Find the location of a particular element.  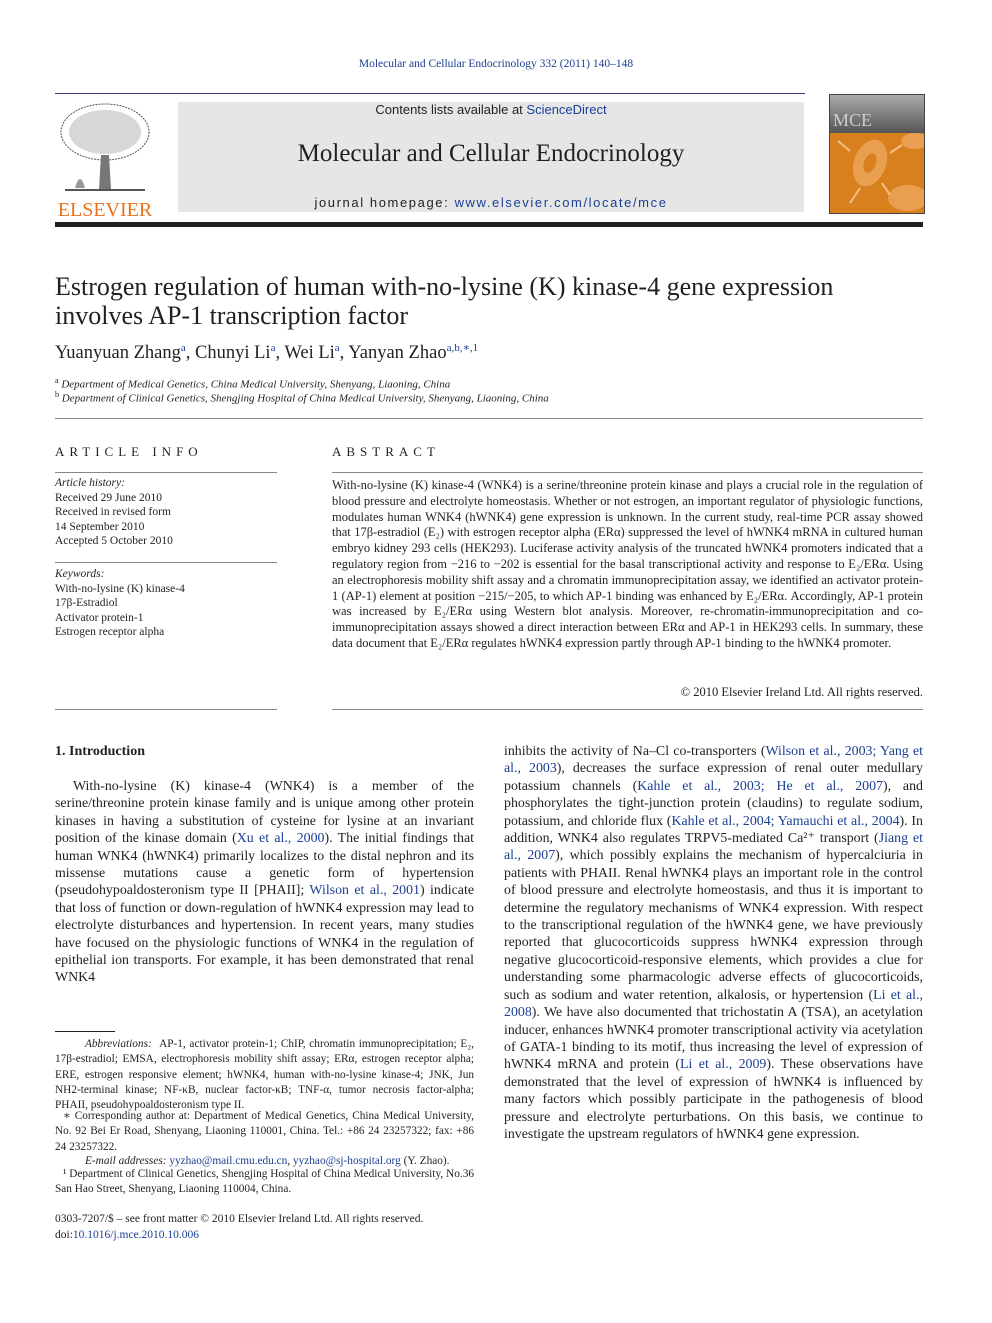

citation-link: Li et al., 2009 is located at coordinates (723, 1064).